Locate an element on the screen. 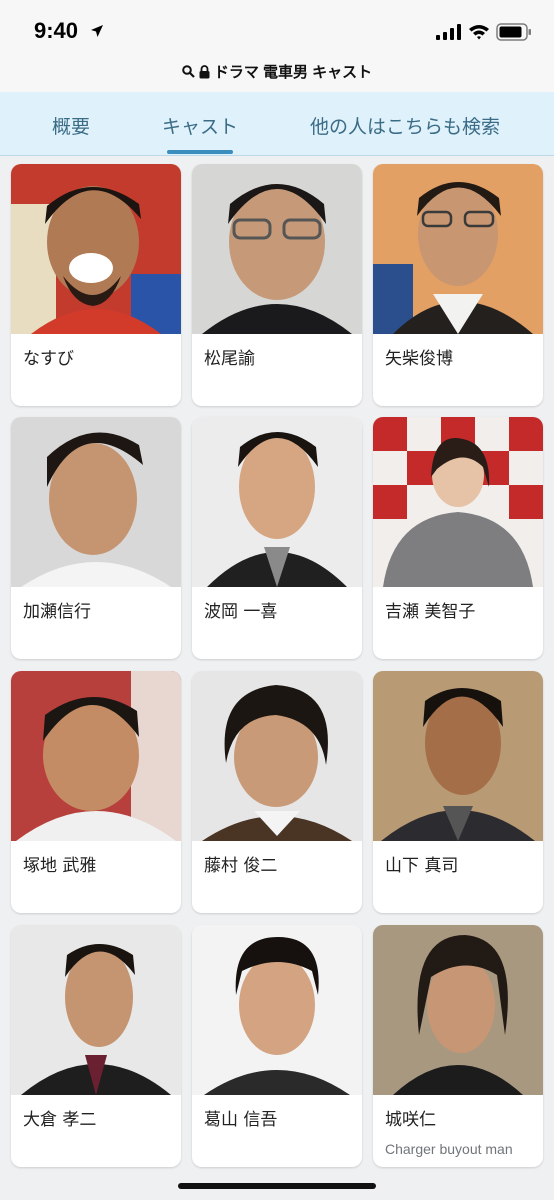 The height and width of the screenshot is (1200, 554). cast-role: Charger buyout man is located at coordinates (449, 1149).